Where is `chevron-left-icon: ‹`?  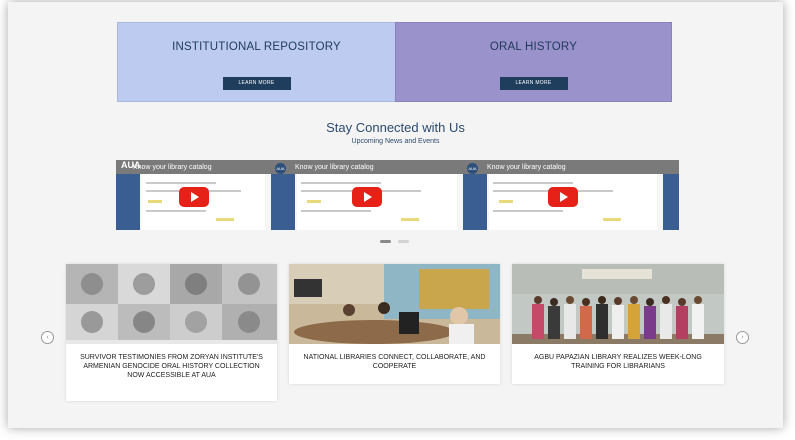 chevron-left-icon: ‹ is located at coordinates (47, 337).